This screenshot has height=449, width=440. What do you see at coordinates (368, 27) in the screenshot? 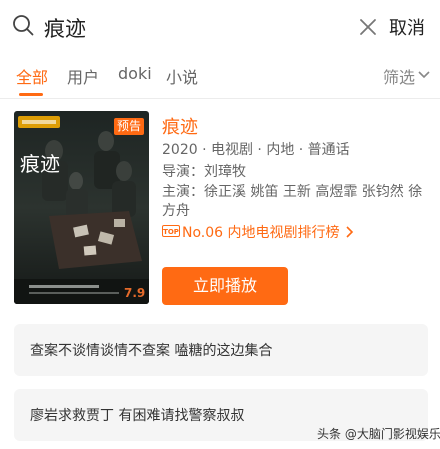
I see `clear-icon` at bounding box center [368, 27].